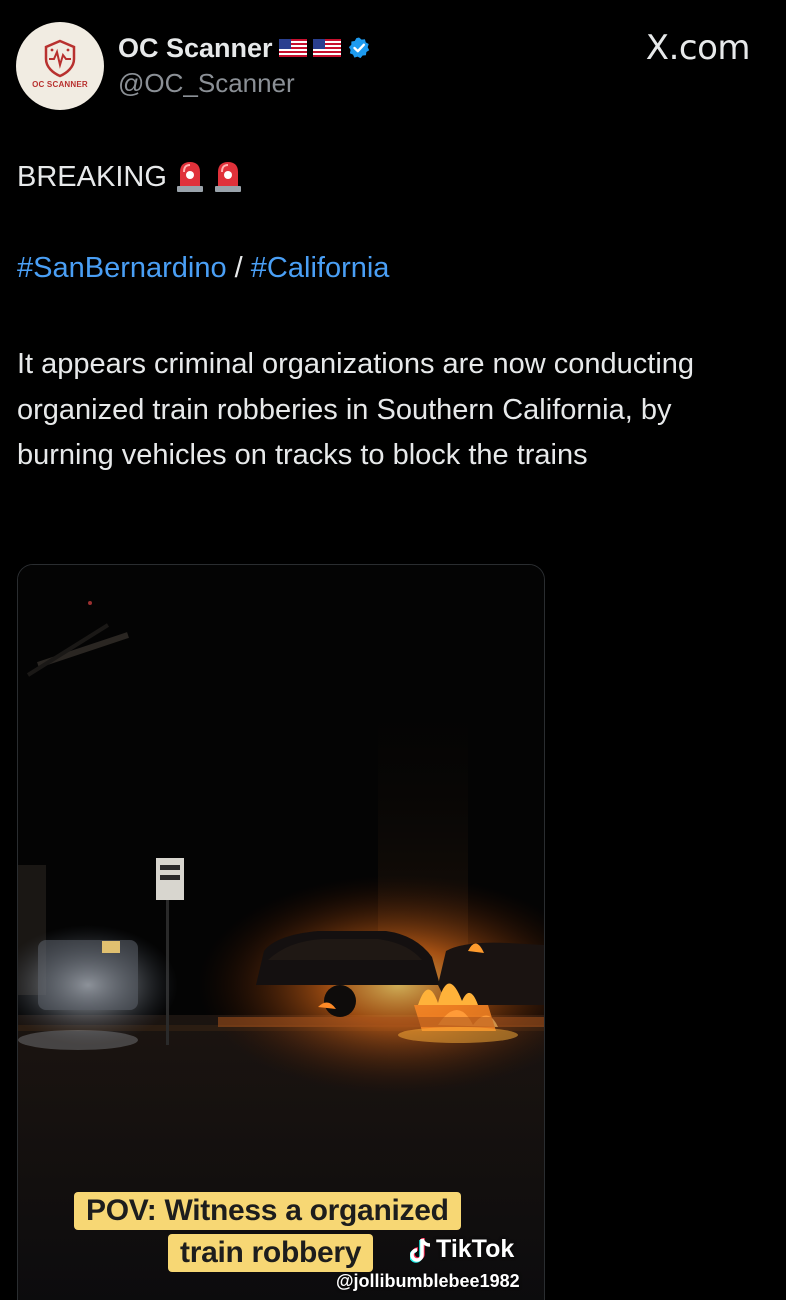 The image size is (786, 1300). I want to click on headline-row: BREAKING, so click(130, 177).